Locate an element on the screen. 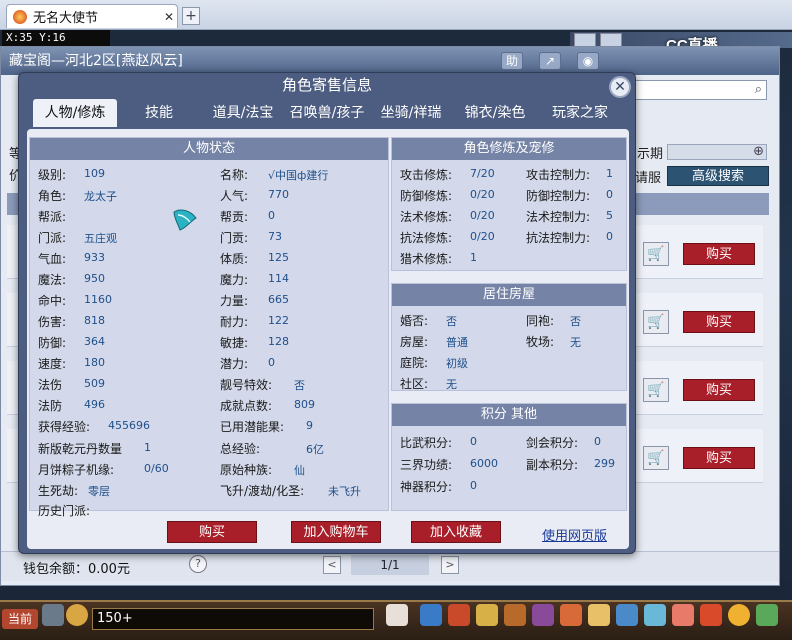 The width and height of the screenshot is (792, 640). tab-home: 玩家之家 is located at coordinates (580, 113).